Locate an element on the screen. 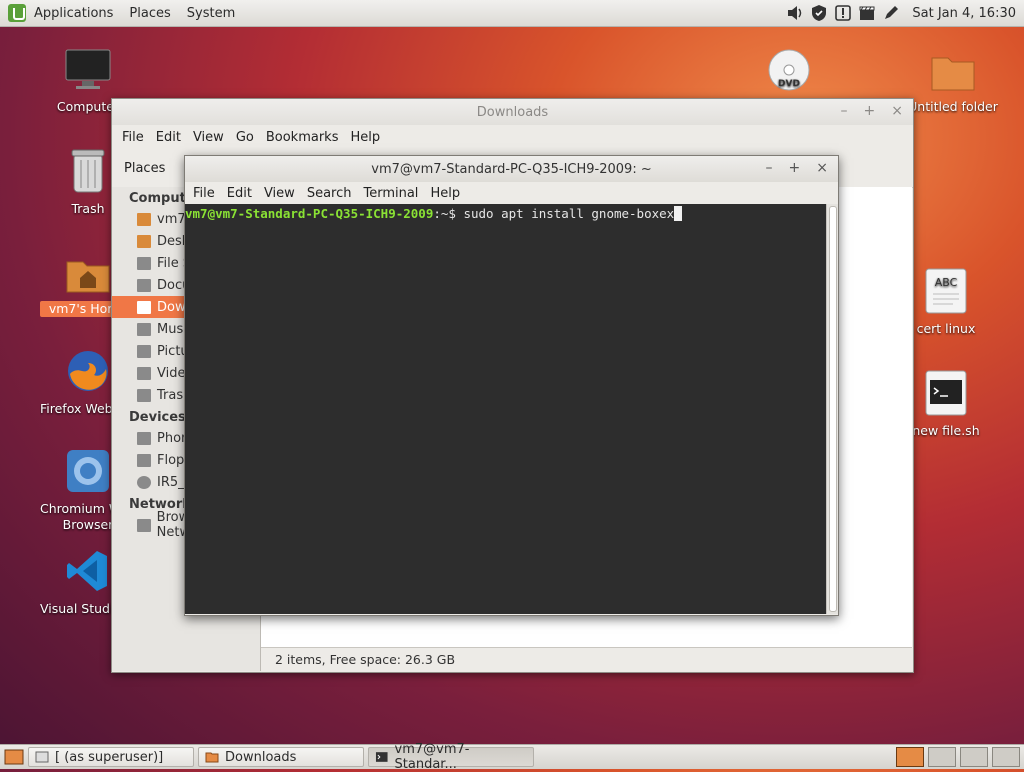 This screenshot has width=1024, height=772. disc-icon is located at coordinates (144, 482).